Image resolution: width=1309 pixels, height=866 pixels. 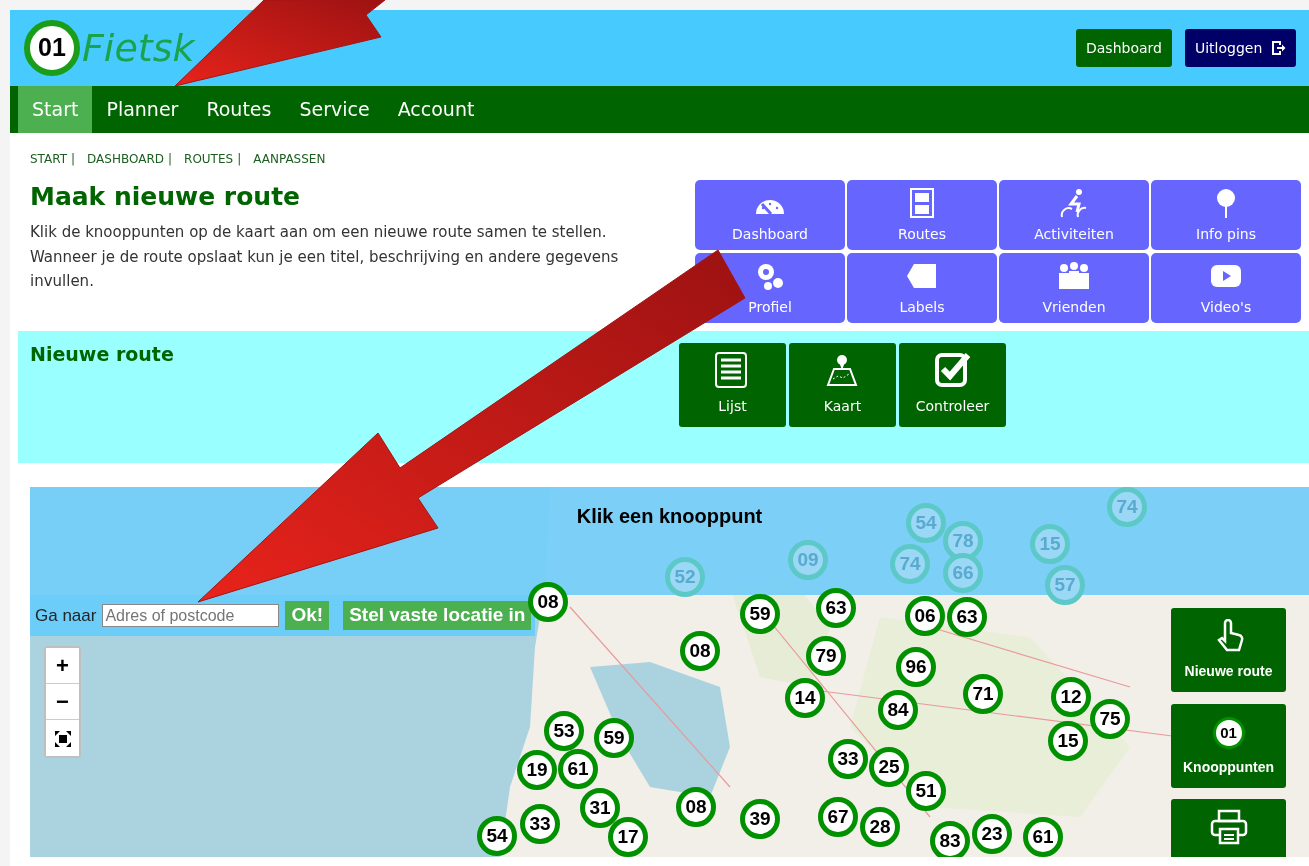 What do you see at coordinates (191, 615) in the screenshot?
I see `address-input-field: Adres of postcode` at bounding box center [191, 615].